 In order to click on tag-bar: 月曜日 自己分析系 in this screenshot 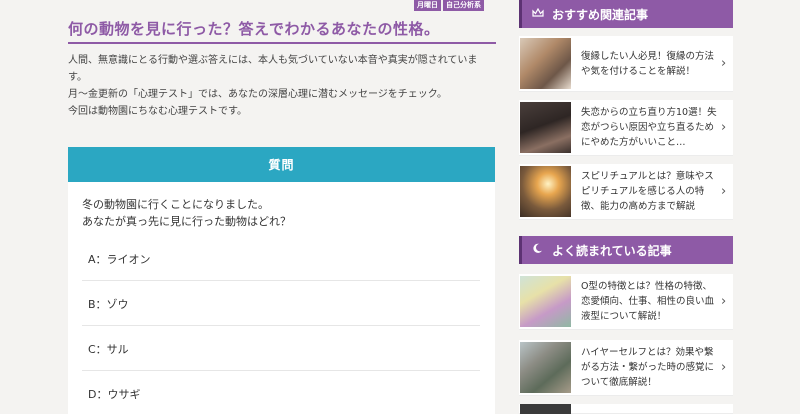, I will do `click(449, 5)`.